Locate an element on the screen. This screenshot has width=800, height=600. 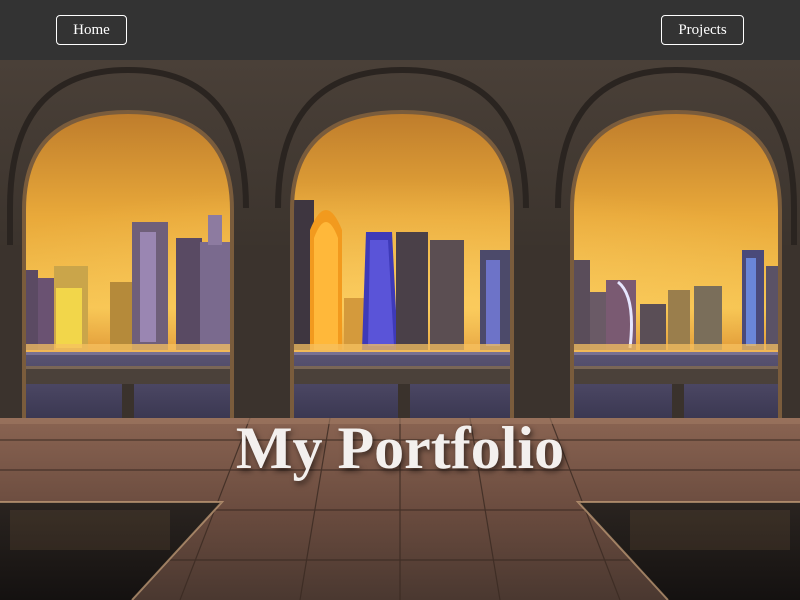
home-button: Home is located at coordinates (91, 30).